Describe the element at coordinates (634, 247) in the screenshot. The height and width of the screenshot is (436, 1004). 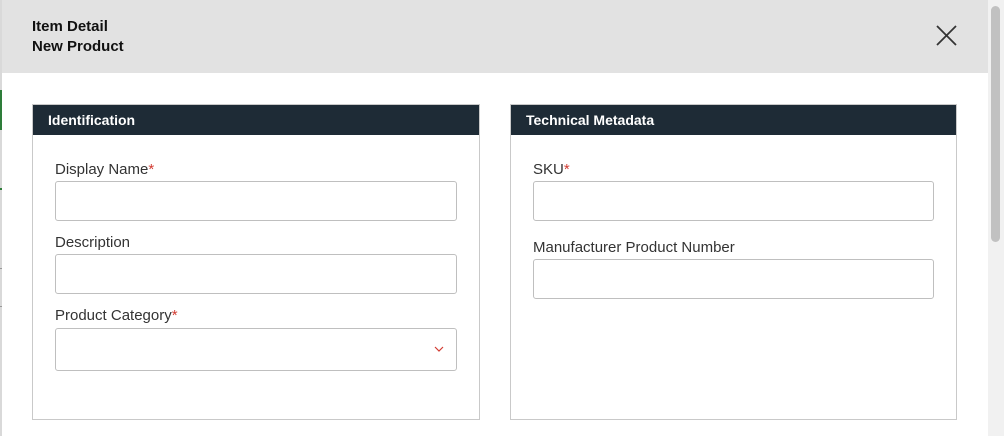
I see `manufacturer-product-number-label: Manufacturer Product Number` at that location.